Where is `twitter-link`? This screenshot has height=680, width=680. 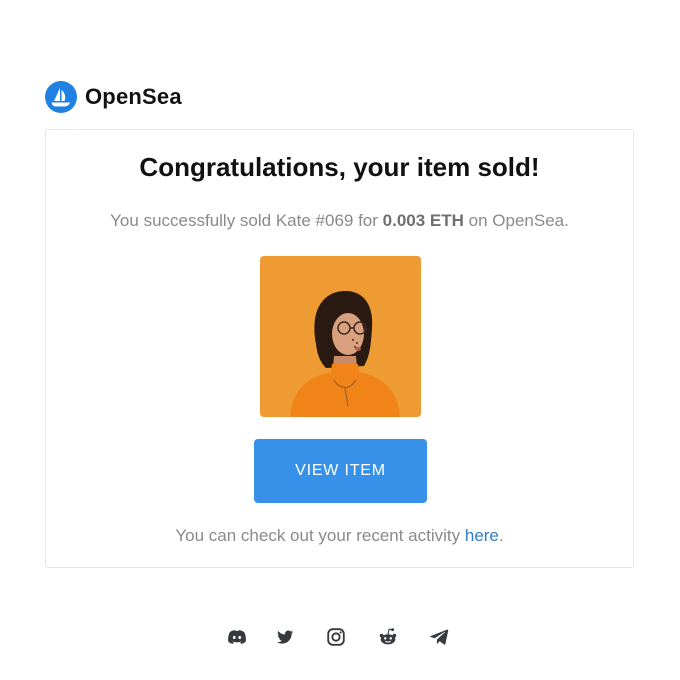
twitter-link is located at coordinates (285, 637).